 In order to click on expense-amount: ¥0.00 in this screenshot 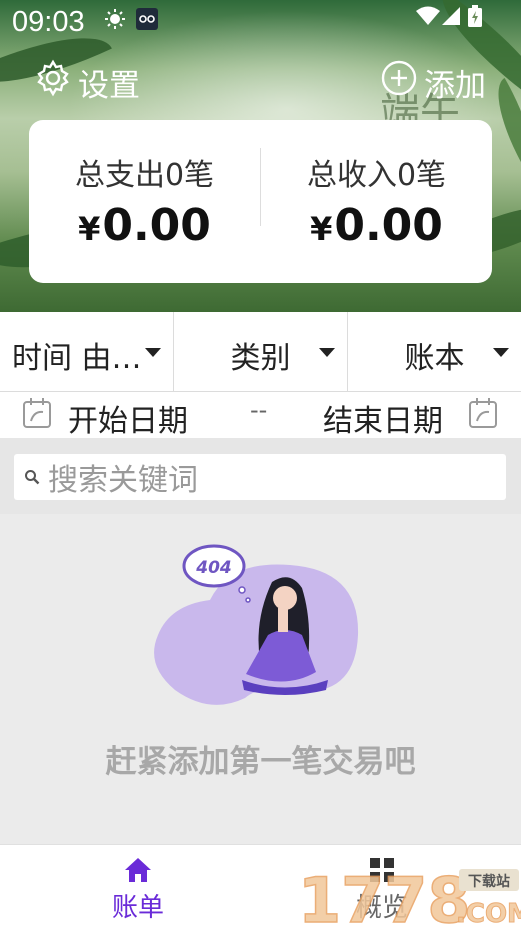, I will do `click(144, 225)`.